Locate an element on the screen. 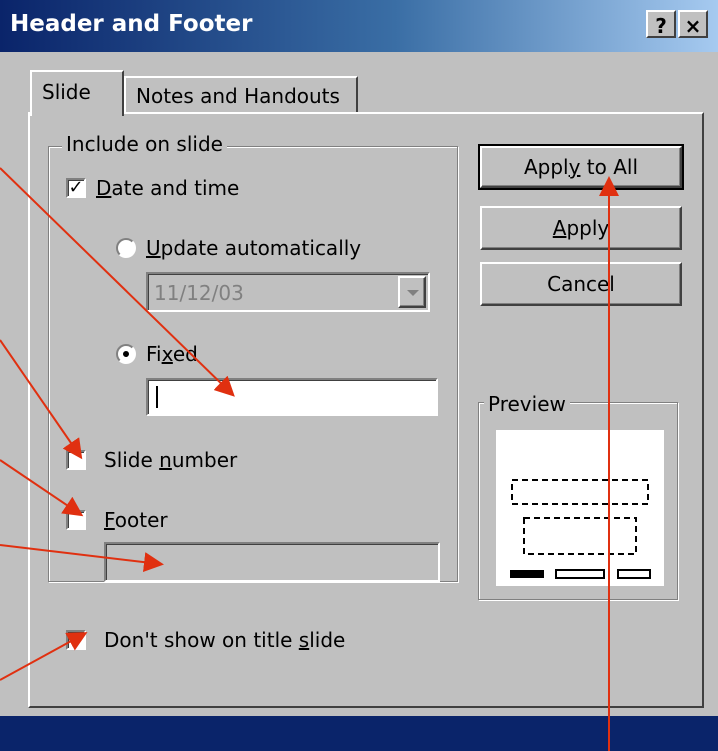 Image resolution: width=718 pixels, height=751 pixels. fixed-date-input is located at coordinates (292, 397).